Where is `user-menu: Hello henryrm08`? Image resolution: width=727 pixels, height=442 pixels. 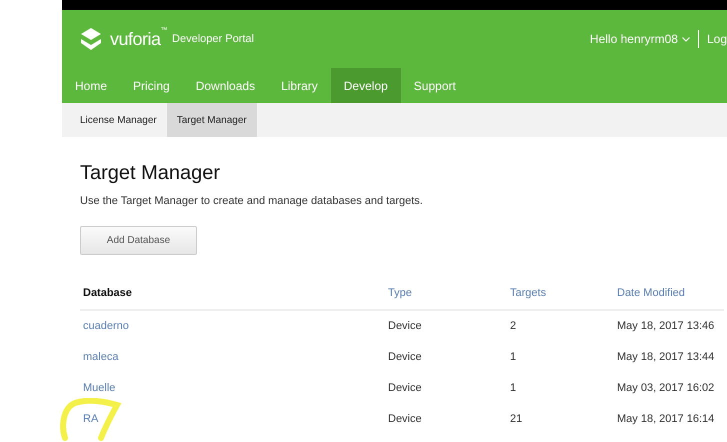 user-menu: Hello henryrm08 is located at coordinates (634, 39).